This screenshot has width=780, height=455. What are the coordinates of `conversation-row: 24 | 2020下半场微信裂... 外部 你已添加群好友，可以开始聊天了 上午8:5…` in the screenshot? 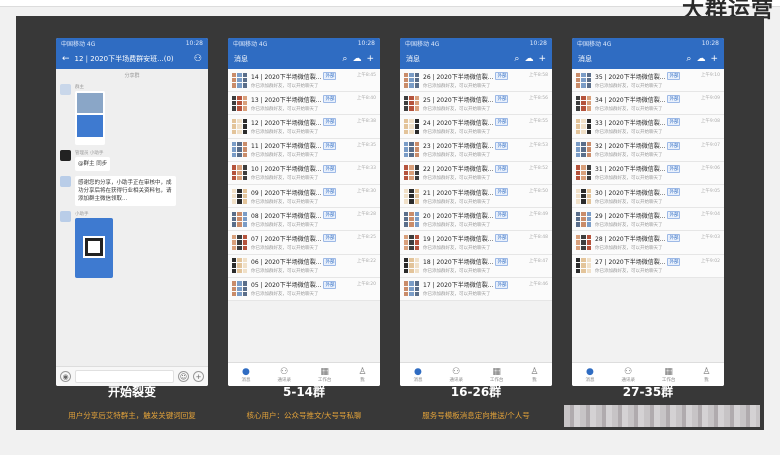 It's located at (476, 127).